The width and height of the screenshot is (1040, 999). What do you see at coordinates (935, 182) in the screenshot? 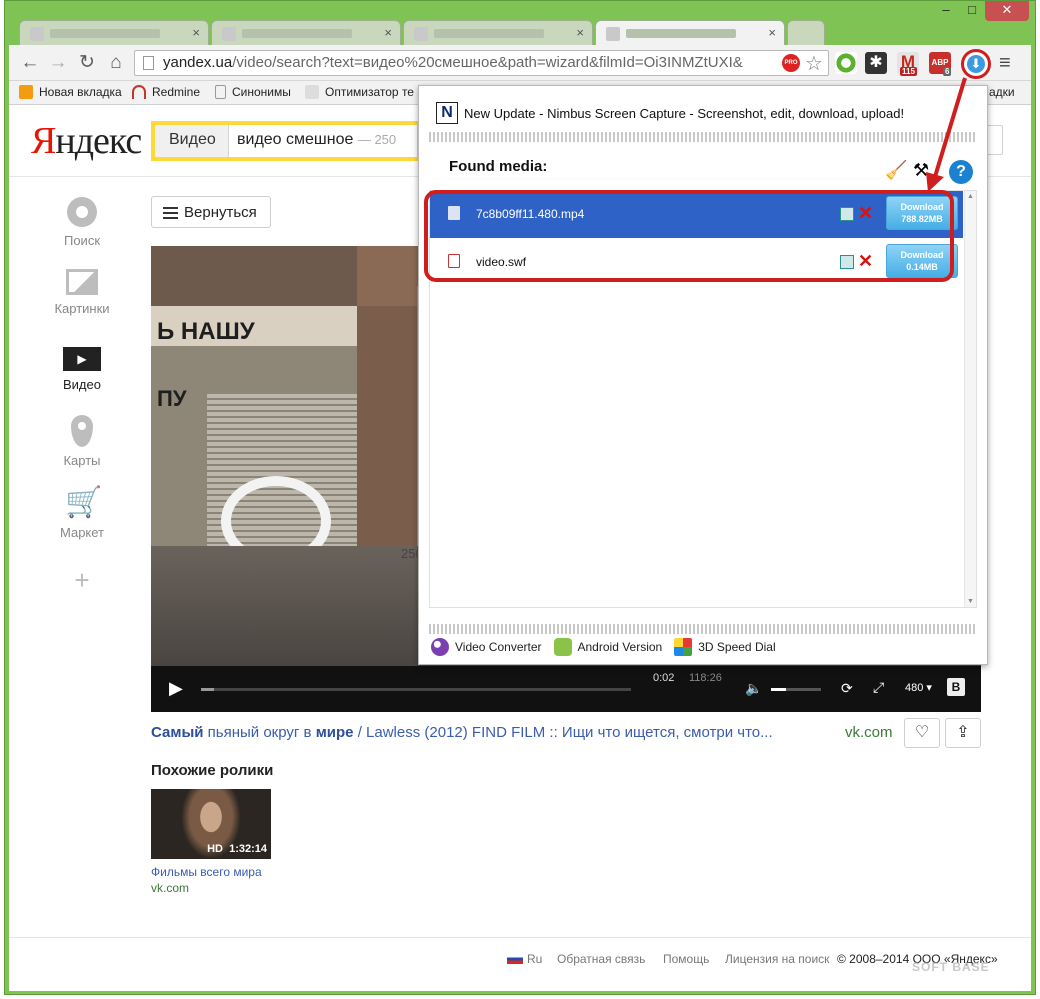
I see `arrow-head` at bounding box center [935, 182].